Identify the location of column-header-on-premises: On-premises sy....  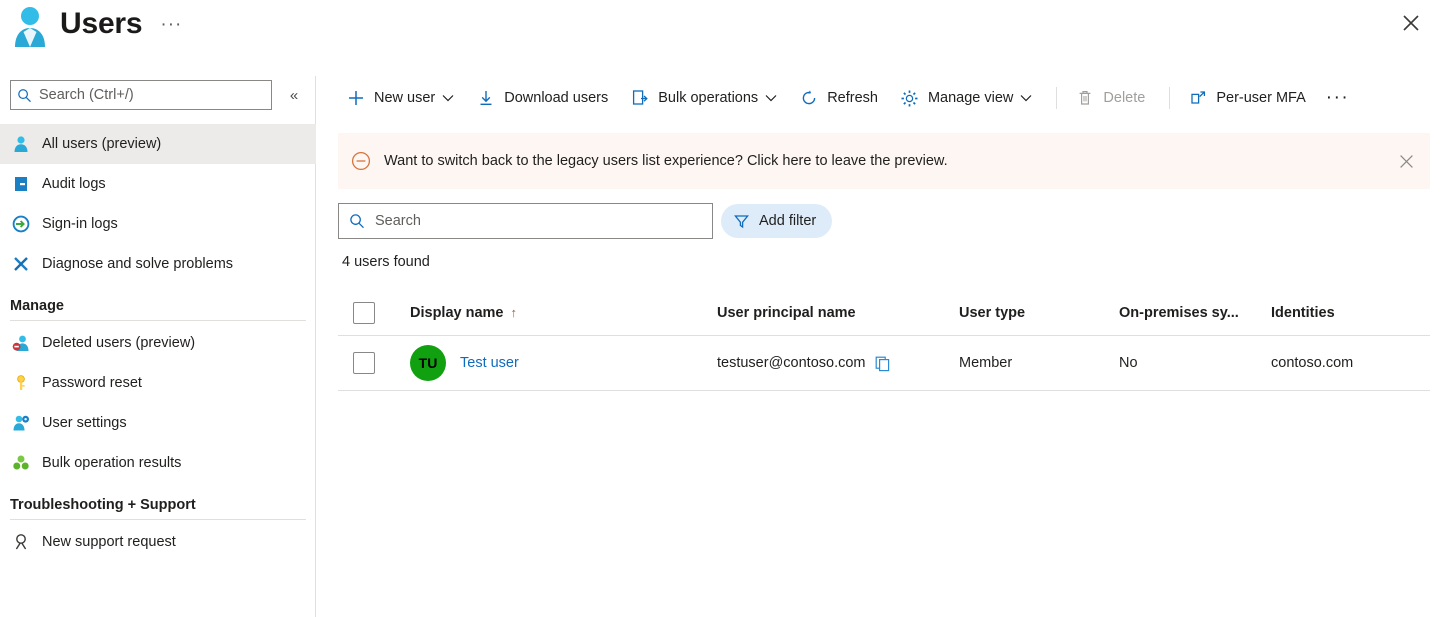
(1195, 313).